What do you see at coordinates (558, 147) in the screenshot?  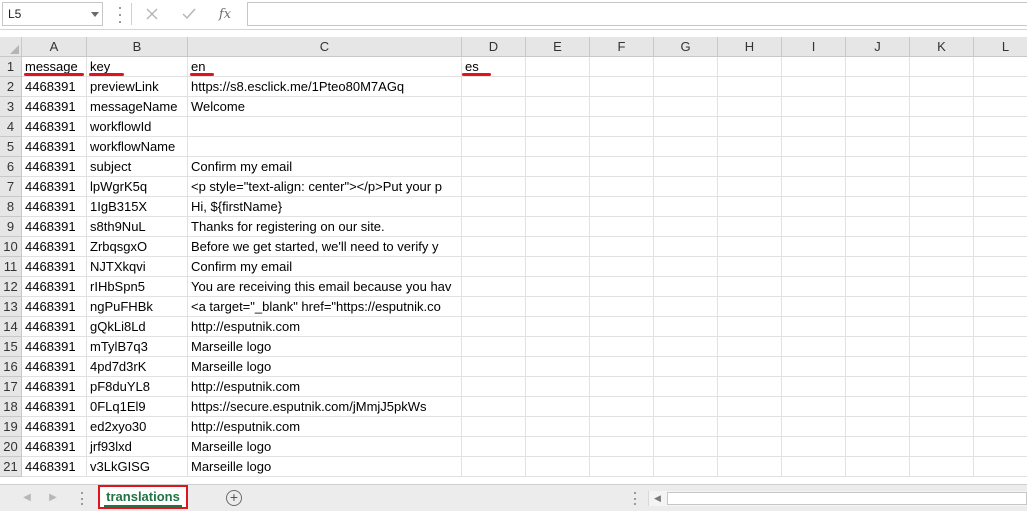 I see `cell-e5` at bounding box center [558, 147].